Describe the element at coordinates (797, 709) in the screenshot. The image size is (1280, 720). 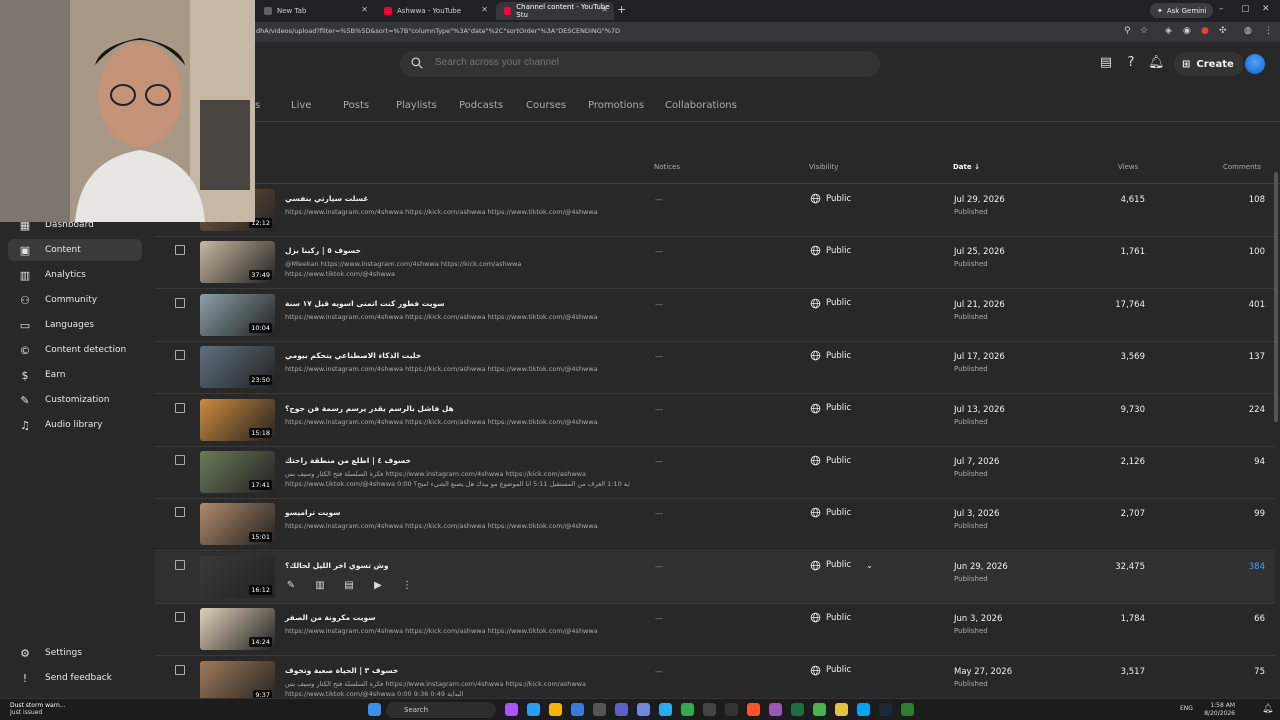
I see `excel-icon` at that location.